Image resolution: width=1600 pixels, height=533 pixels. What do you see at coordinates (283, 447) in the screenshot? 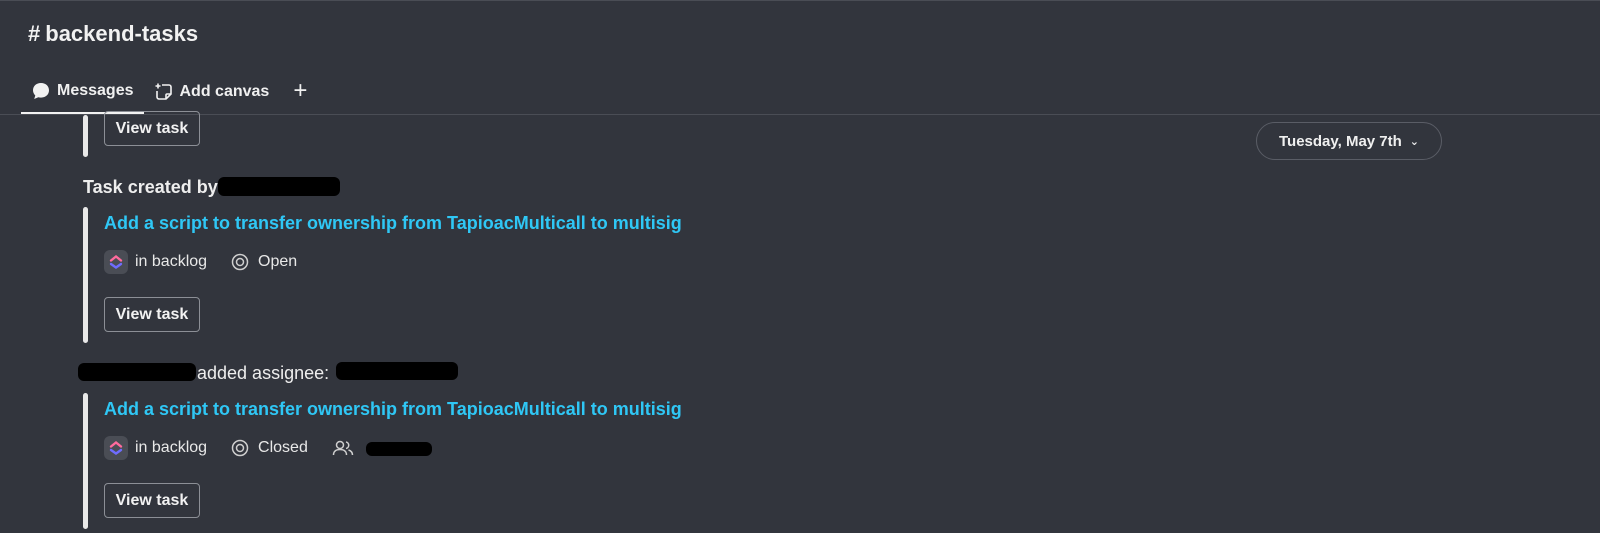
I see `task-status-label: Closed` at bounding box center [283, 447].